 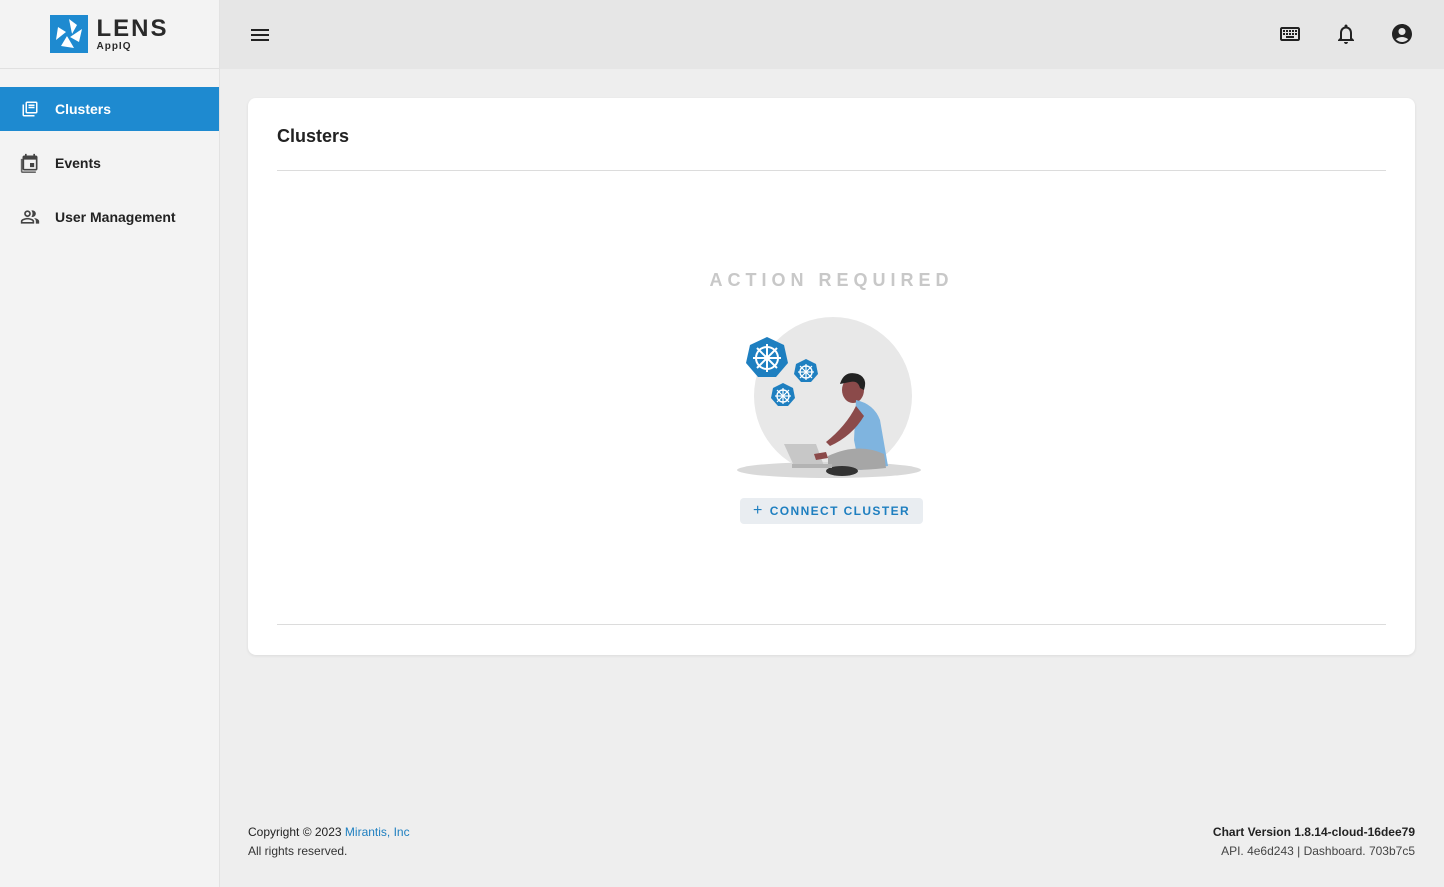 I want to click on sidebar-item-label: User Management, so click(x=115, y=217).